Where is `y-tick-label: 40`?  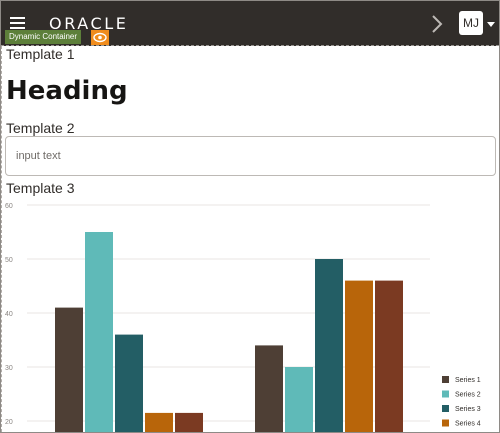
y-tick-label: 40 is located at coordinates (9, 314).